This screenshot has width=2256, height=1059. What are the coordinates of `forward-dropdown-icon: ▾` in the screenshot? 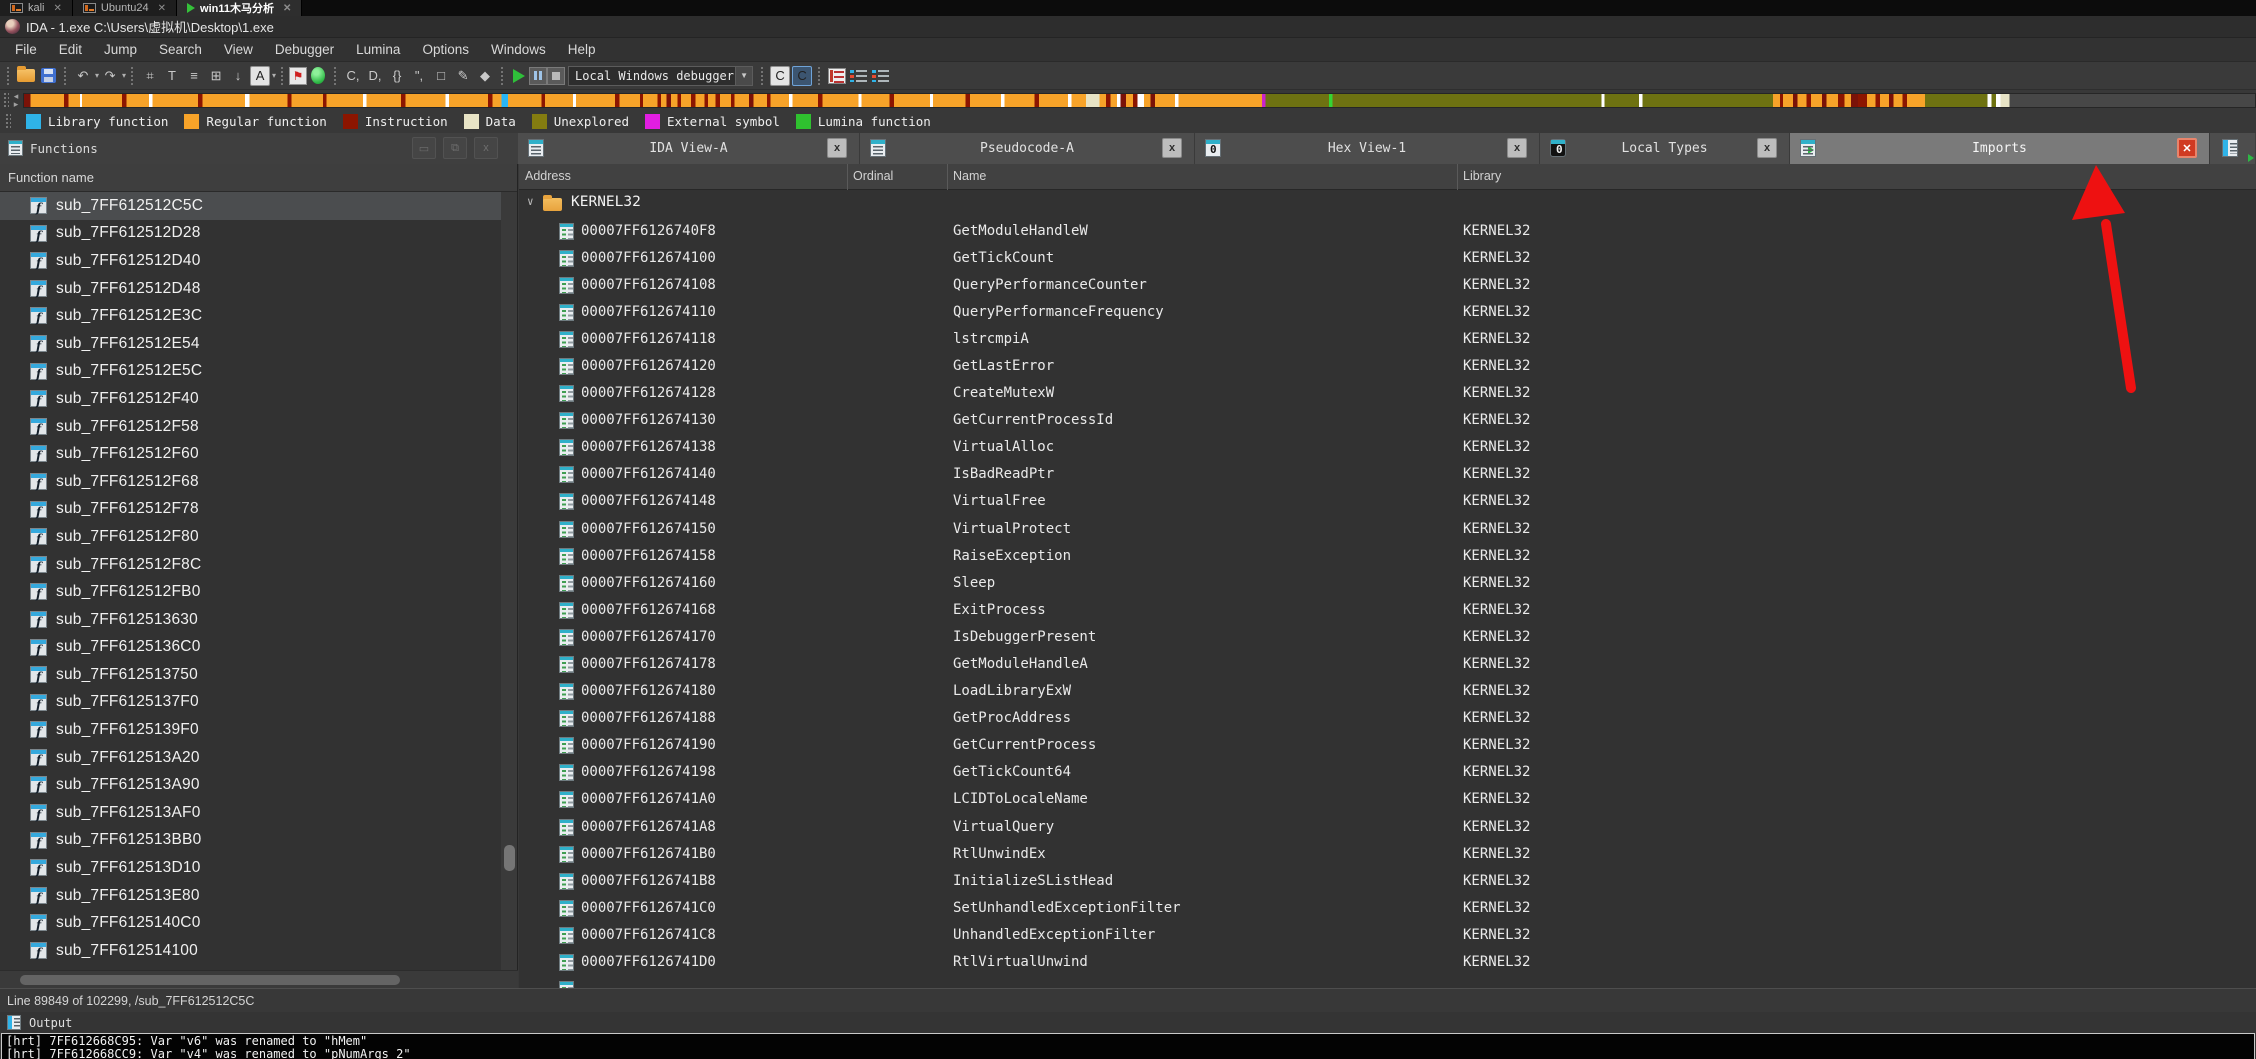 It's located at (124, 75).